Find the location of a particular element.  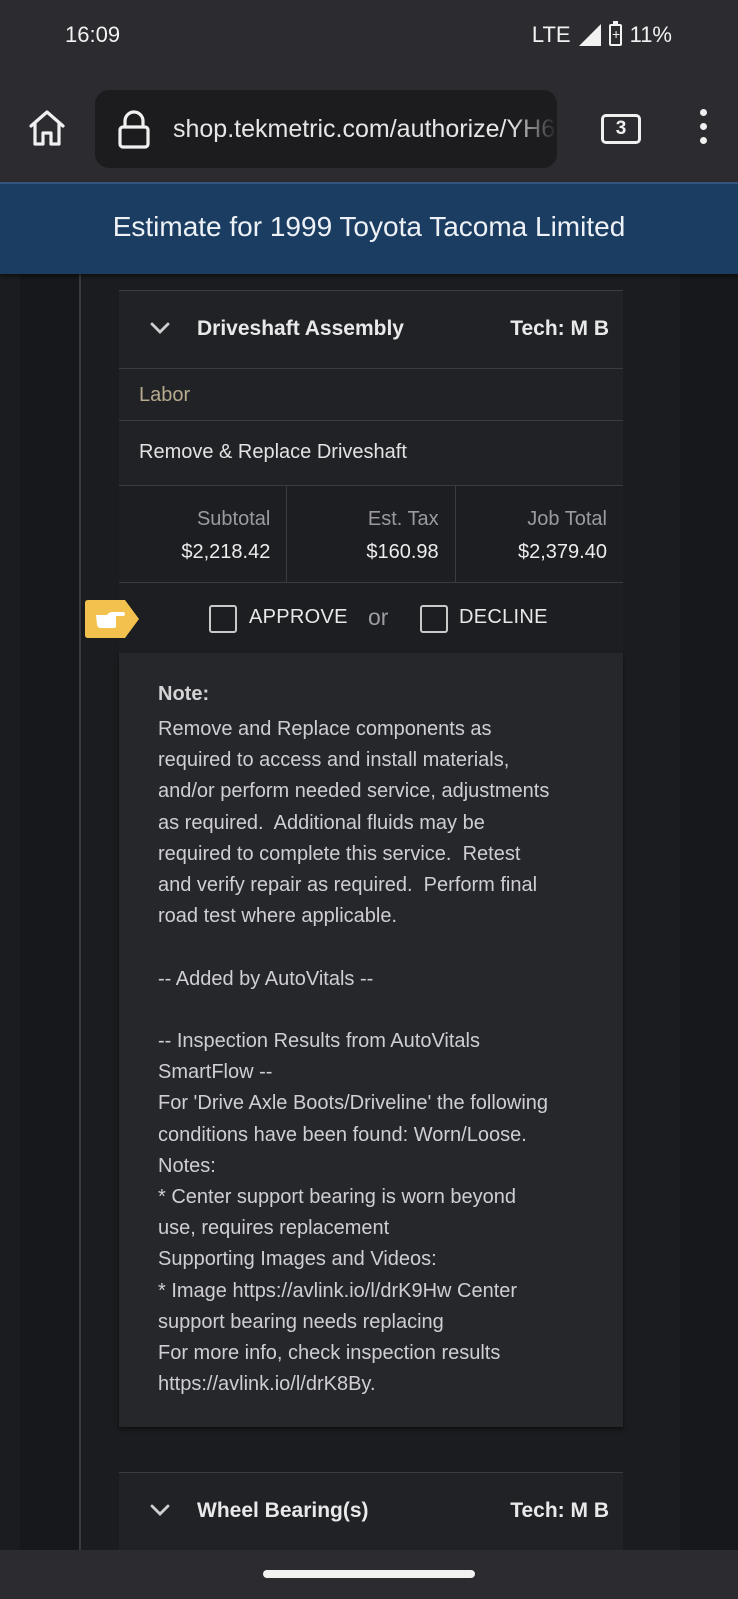

estimate-header: Estimate for 1999 Toyota Tacoma Limited is located at coordinates (369, 228).